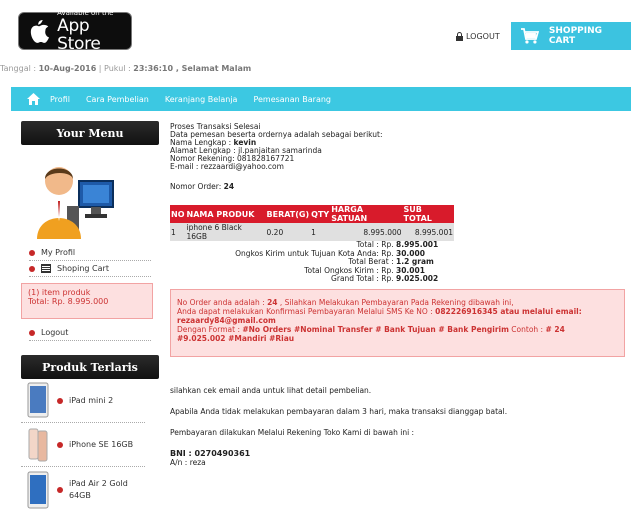  What do you see at coordinates (397, 187) in the screenshot?
I see `order-number: Nomor Order: 24` at bounding box center [397, 187].